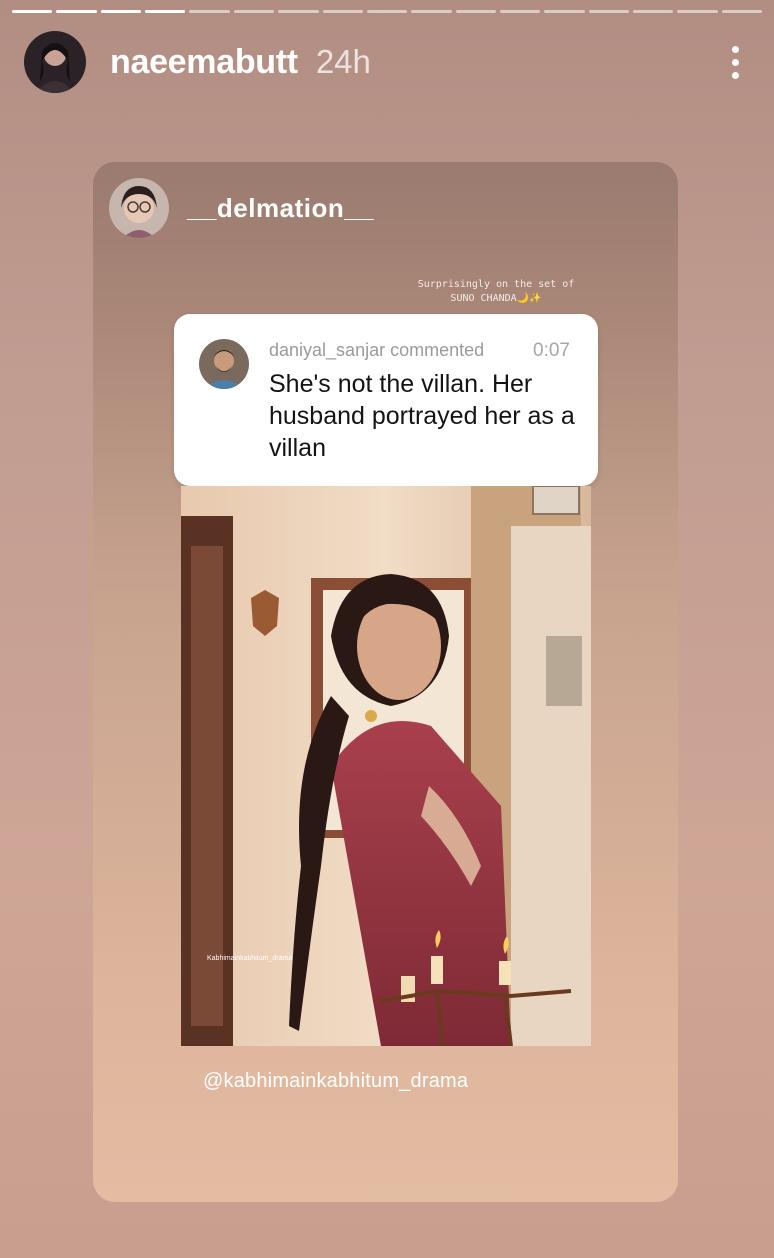 The height and width of the screenshot is (1258, 774). I want to click on video-duration: 0:07, so click(551, 350).